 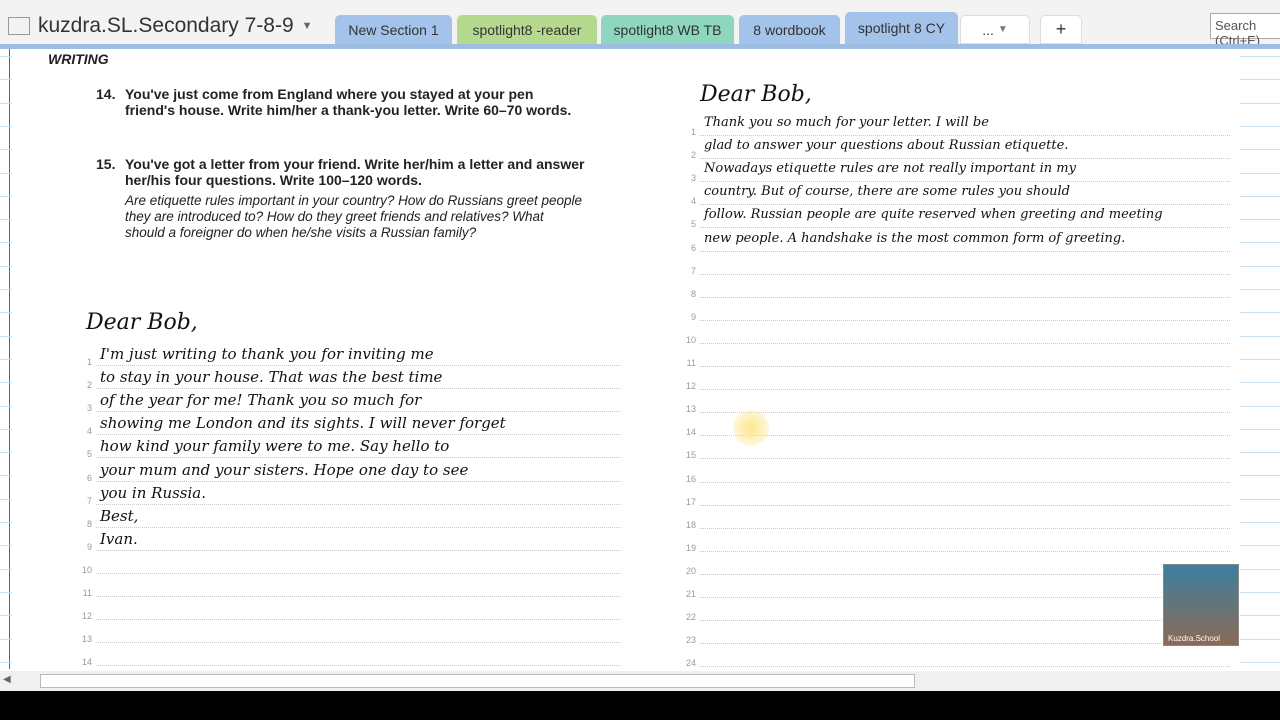 What do you see at coordinates (89, 431) in the screenshot?
I see `line-number: 4` at bounding box center [89, 431].